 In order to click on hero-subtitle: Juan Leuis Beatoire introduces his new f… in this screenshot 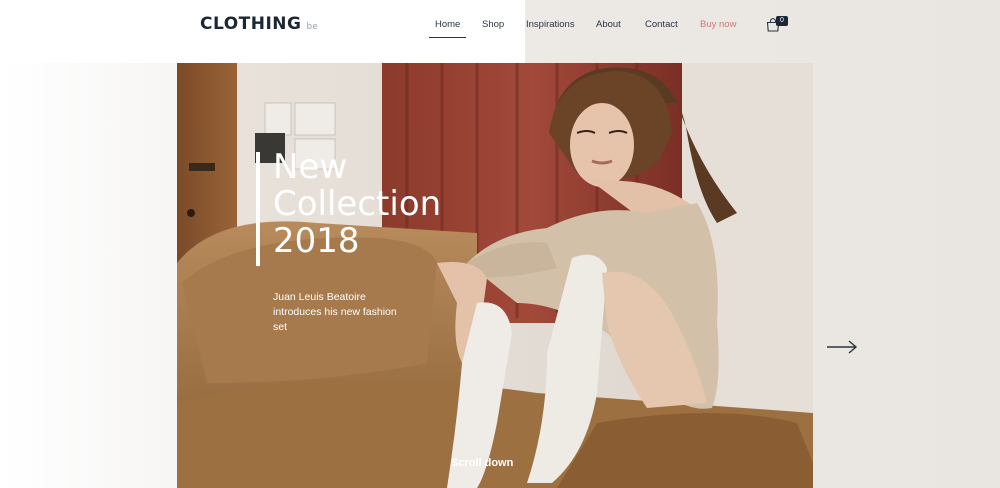, I will do `click(335, 312)`.